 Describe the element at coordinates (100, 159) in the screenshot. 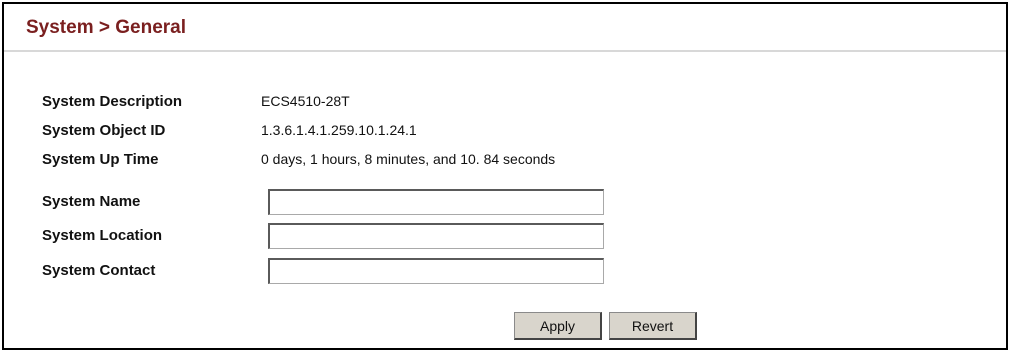

I see `system-up-time-label: System Up Time` at that location.